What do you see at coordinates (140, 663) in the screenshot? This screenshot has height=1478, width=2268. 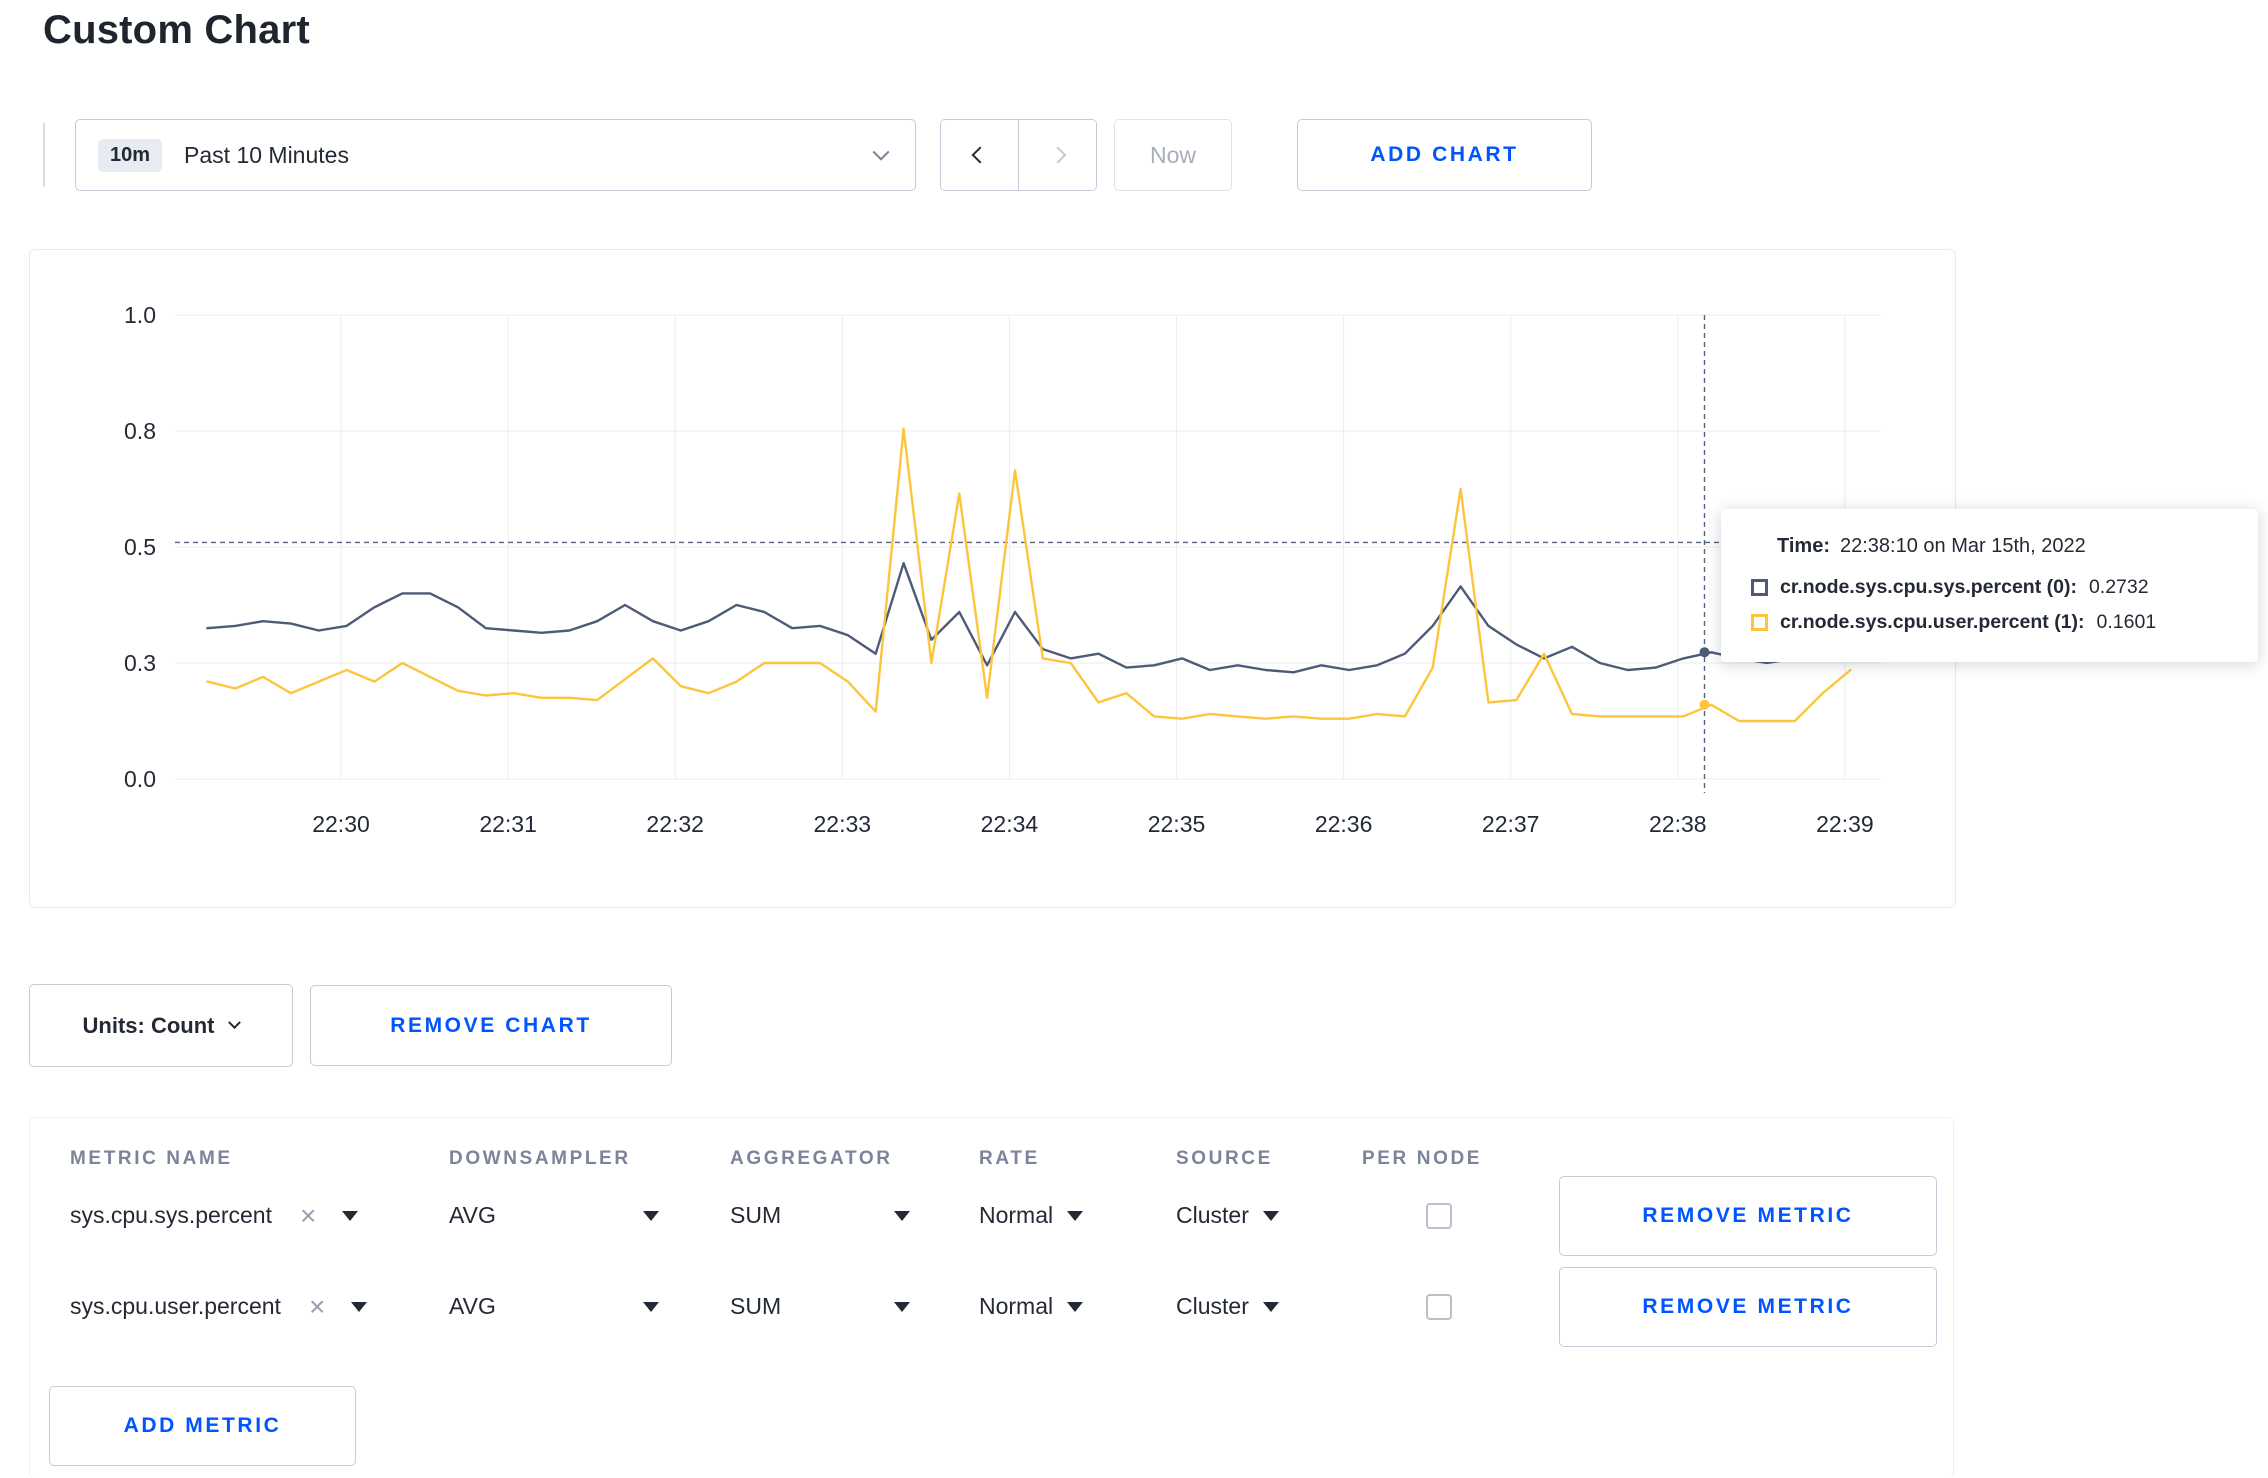 I see `svg-text: 0.3` at bounding box center [140, 663].